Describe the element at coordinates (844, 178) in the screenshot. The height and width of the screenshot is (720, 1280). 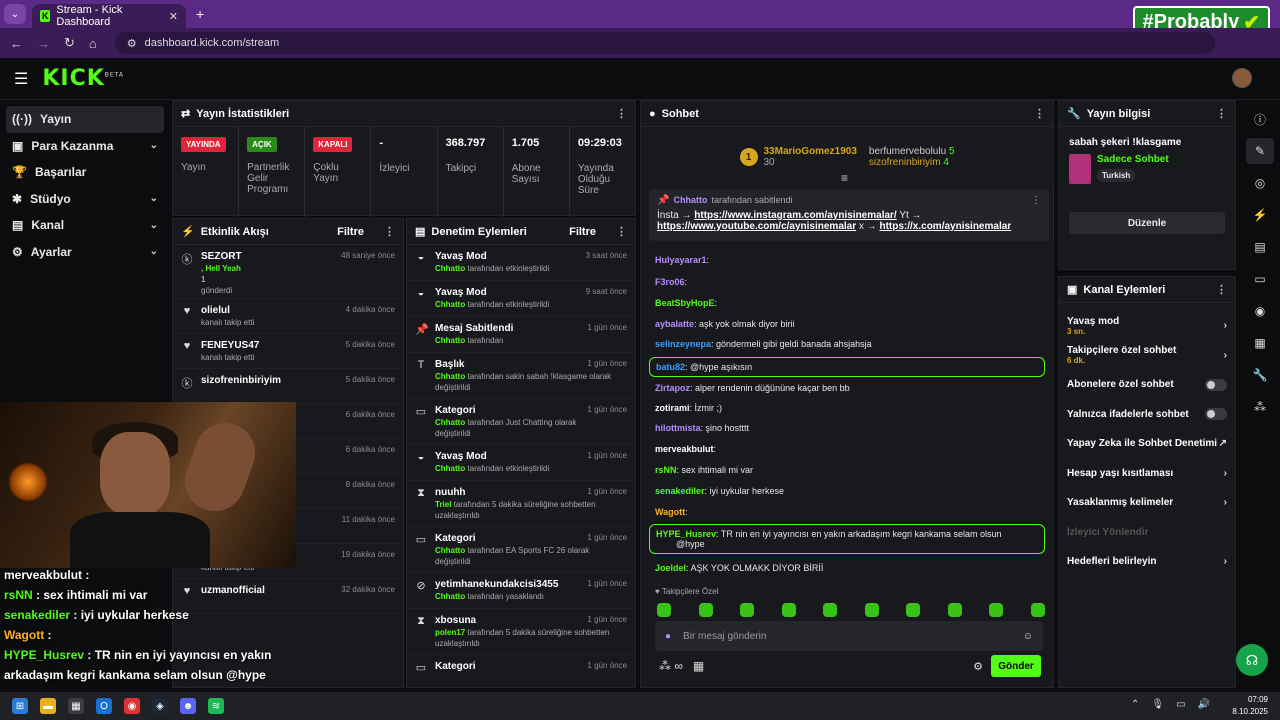
I see `collapse-icon: ≡` at that location.